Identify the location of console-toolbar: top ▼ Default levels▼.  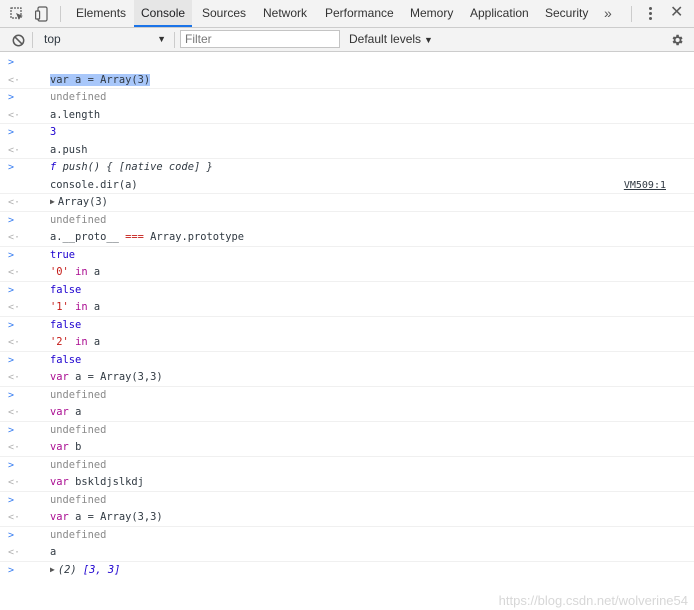
(347, 40).